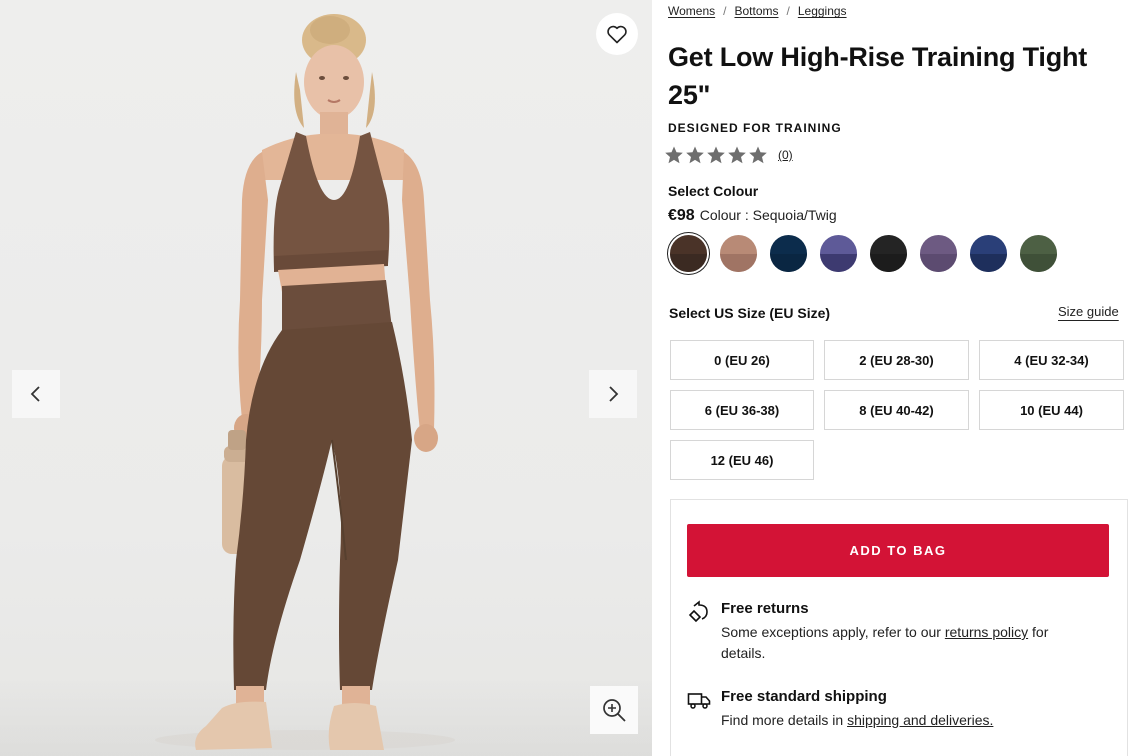  I want to click on breadcrumb-leggings: Leggings, so click(822, 11).